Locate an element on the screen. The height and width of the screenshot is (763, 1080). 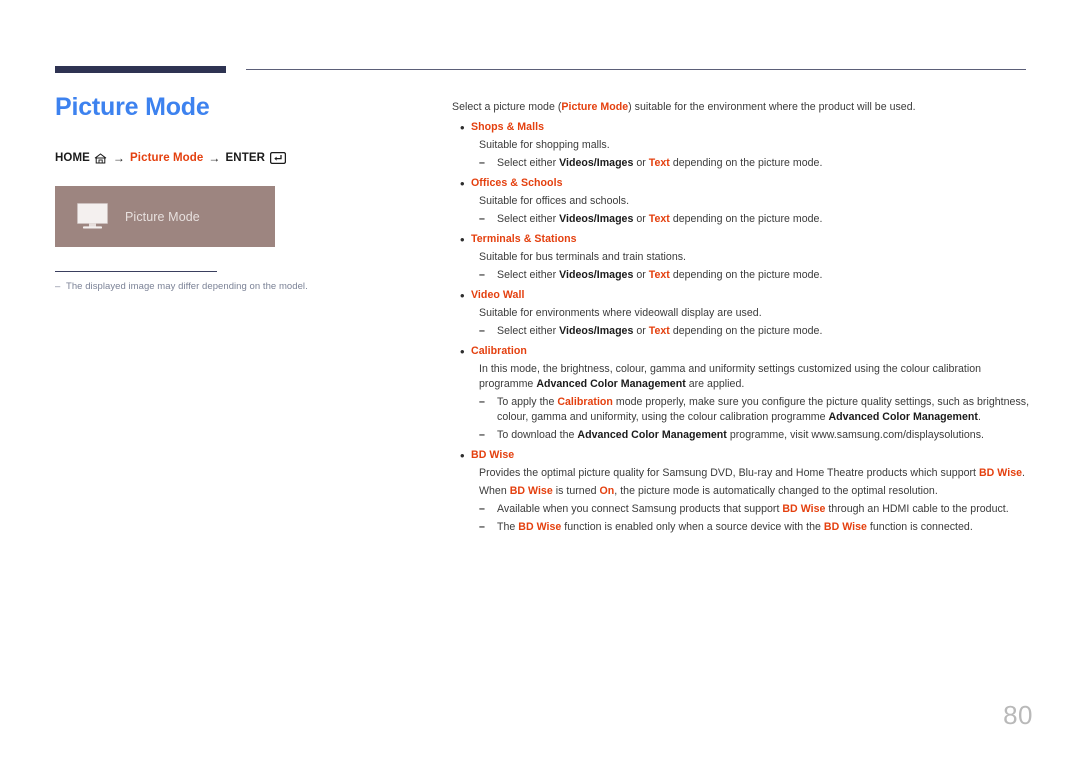
note-dash-marker: – is located at coordinates (58, 286).